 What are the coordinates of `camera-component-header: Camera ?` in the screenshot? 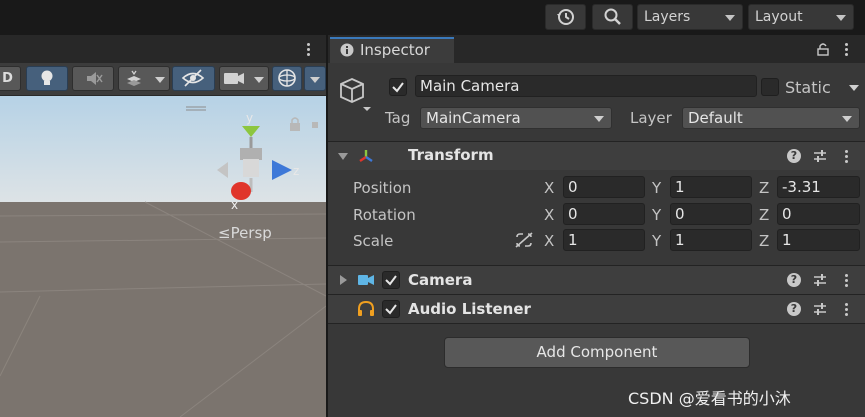 It's located at (596, 280).